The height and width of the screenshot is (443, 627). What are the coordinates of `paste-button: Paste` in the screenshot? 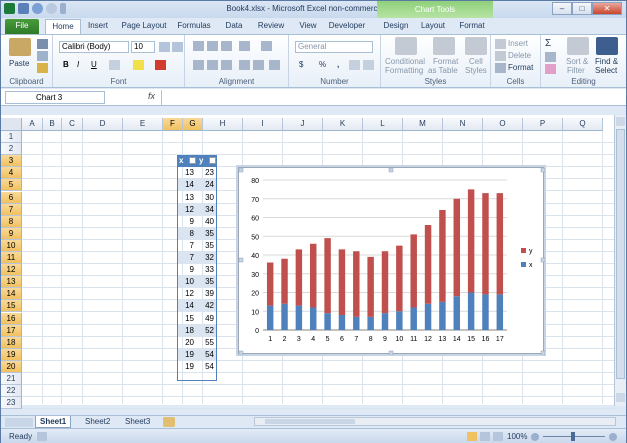 It's located at (19, 63).